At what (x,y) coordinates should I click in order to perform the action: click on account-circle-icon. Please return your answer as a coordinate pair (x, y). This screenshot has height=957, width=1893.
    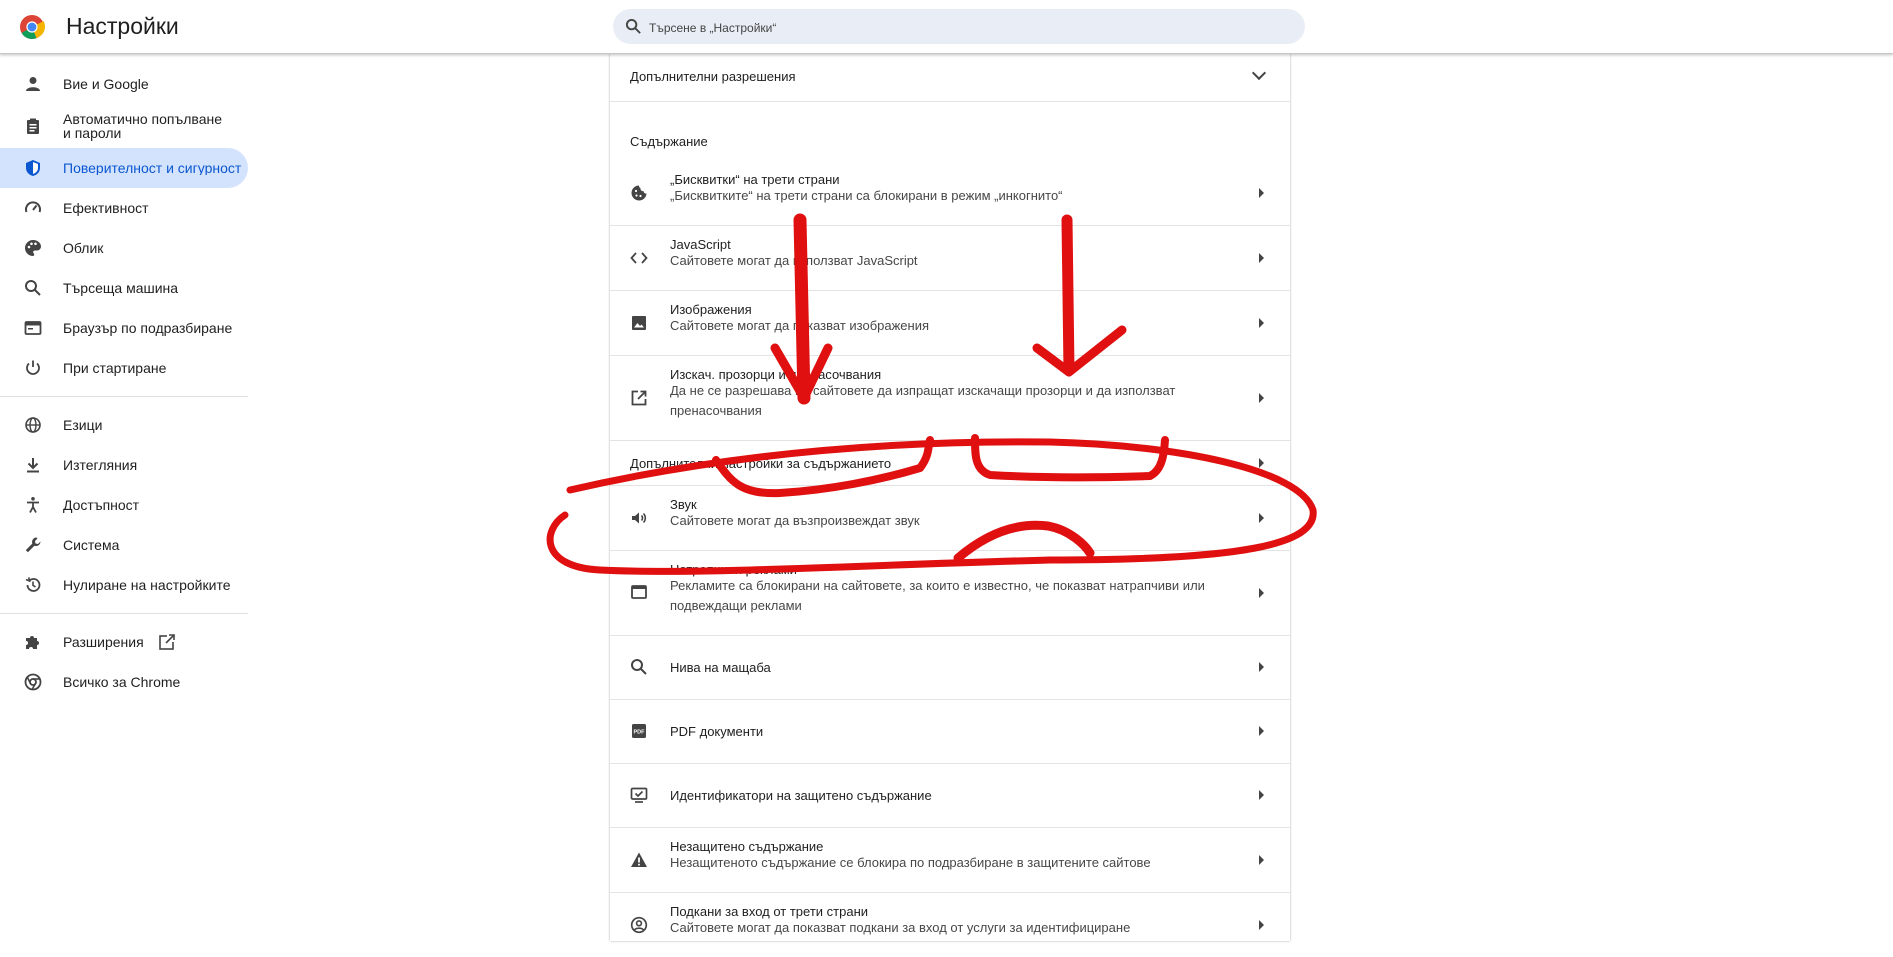
    Looking at the image, I should click on (639, 925).